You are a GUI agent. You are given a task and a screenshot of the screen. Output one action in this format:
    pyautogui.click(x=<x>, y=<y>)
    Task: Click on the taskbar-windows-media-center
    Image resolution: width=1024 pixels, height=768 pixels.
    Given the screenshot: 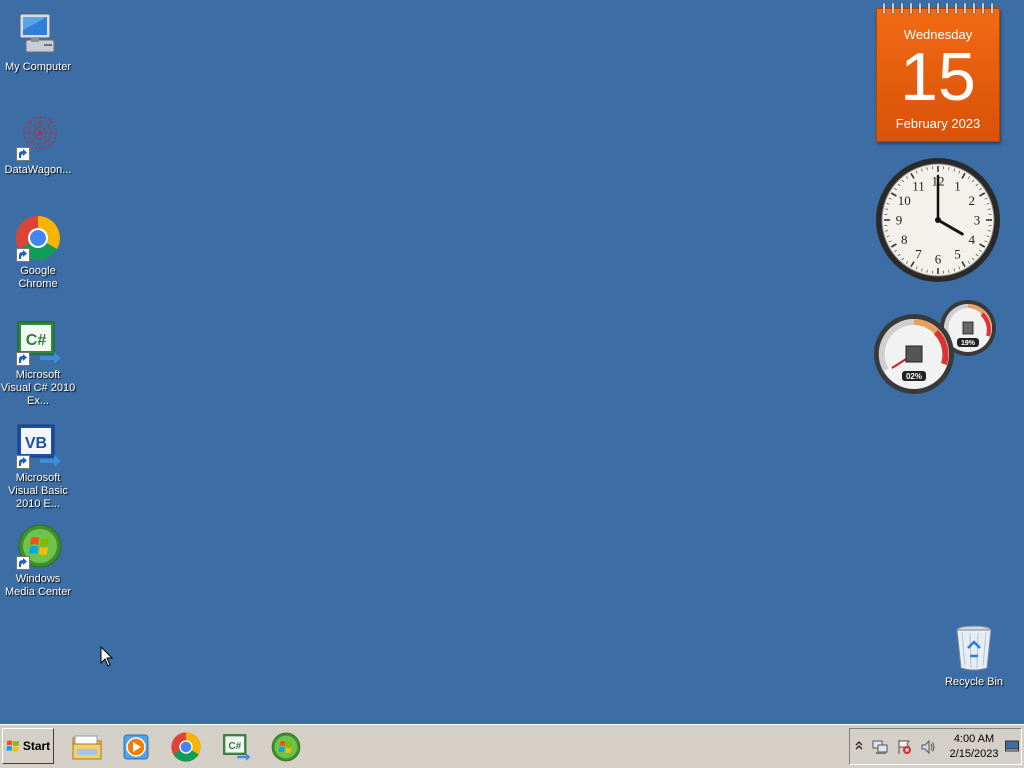 What is the action you would take?
    pyautogui.click(x=286, y=747)
    